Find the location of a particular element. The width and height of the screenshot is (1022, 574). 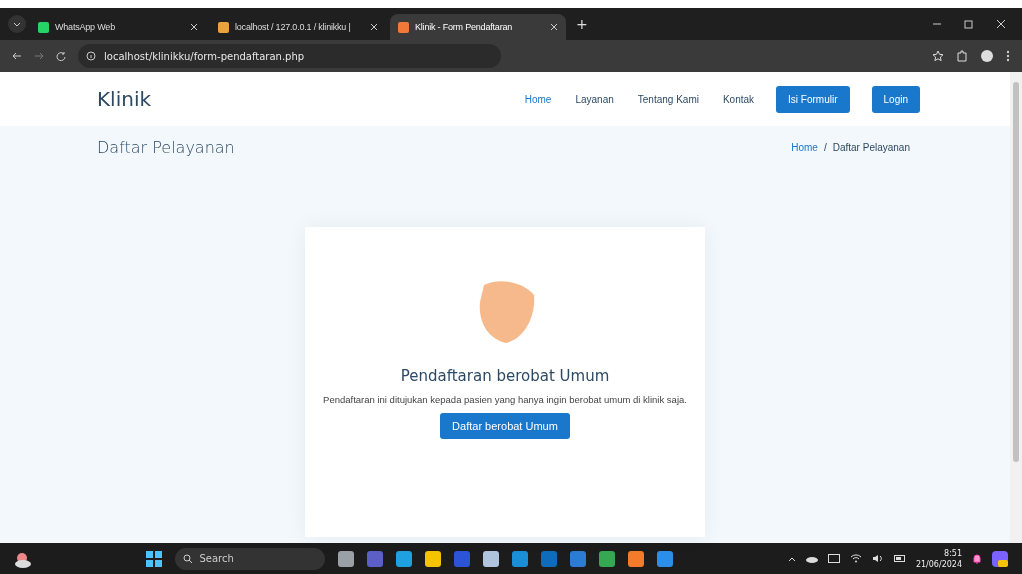

nav-link: Layanan is located at coordinates (594, 99).